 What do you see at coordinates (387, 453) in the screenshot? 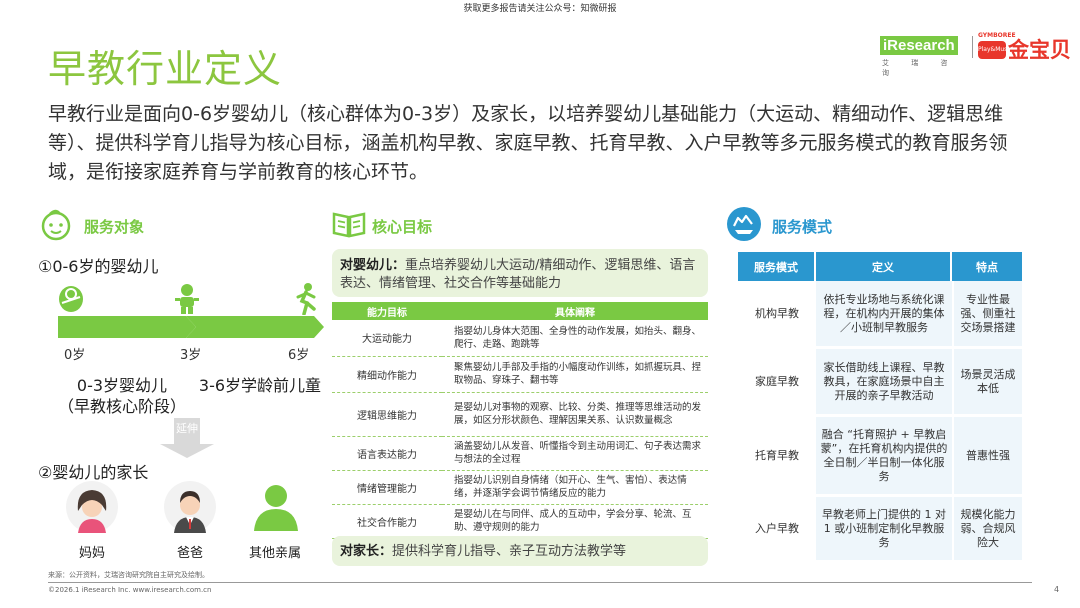
I see `ability-name: 语言表达能力` at bounding box center [387, 453].